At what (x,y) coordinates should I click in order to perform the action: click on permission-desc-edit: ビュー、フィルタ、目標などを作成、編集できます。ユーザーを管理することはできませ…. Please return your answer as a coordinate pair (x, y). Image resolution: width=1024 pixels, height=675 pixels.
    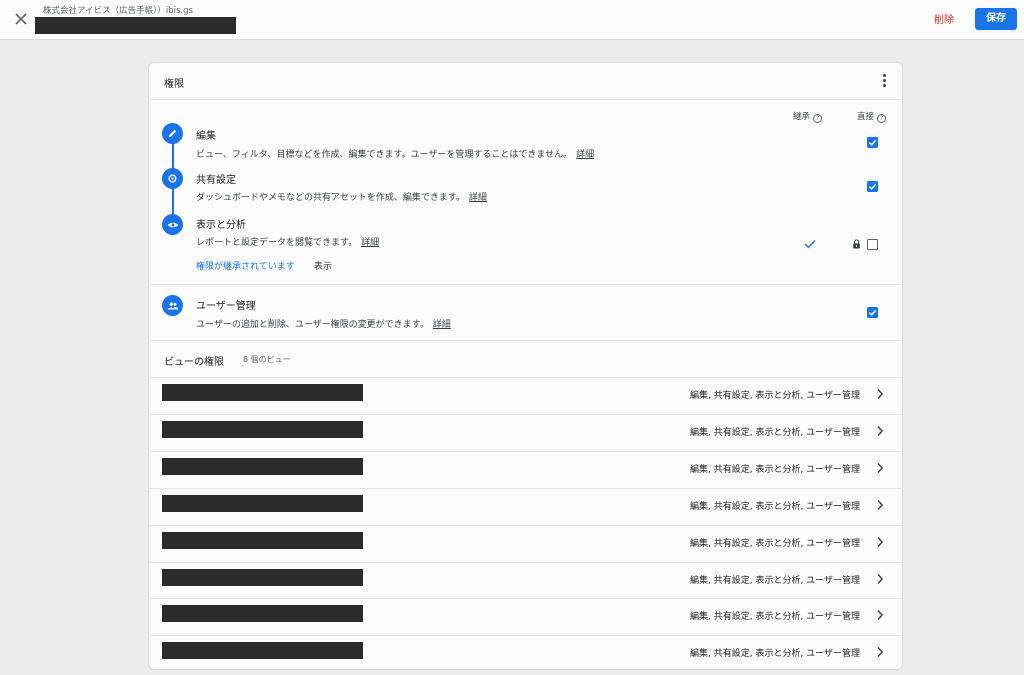
    Looking at the image, I should click on (395, 155).